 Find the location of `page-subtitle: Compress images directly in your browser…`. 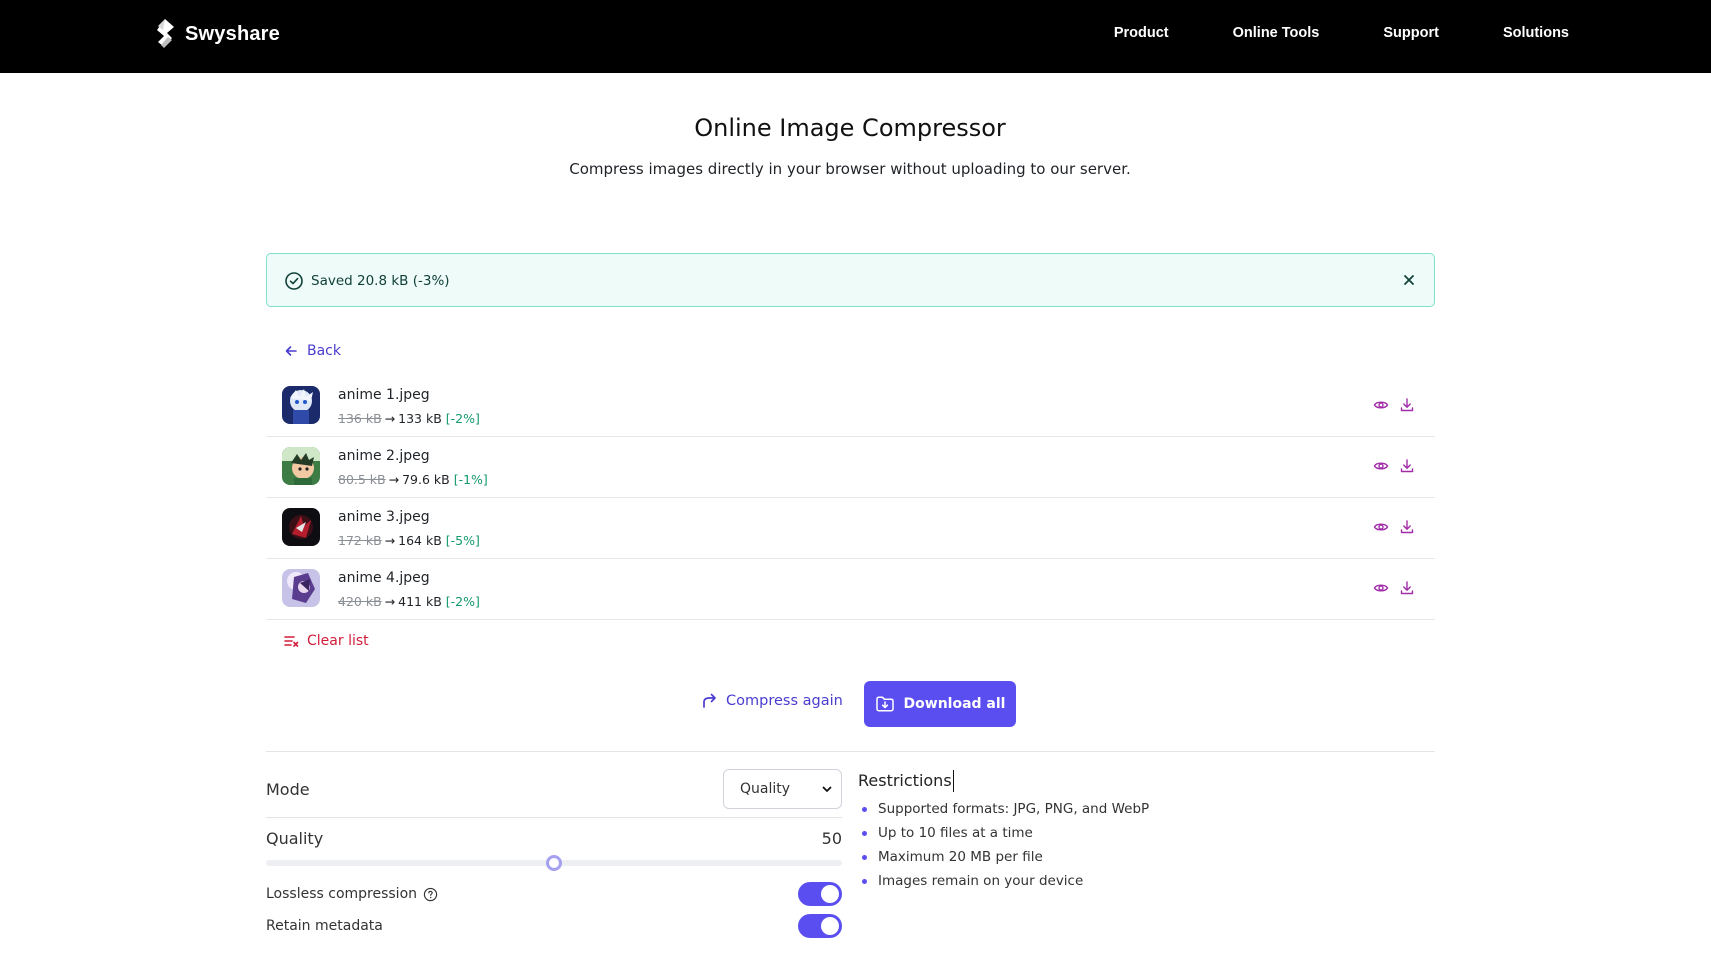

page-subtitle: Compress images directly in your browser… is located at coordinates (850, 169).